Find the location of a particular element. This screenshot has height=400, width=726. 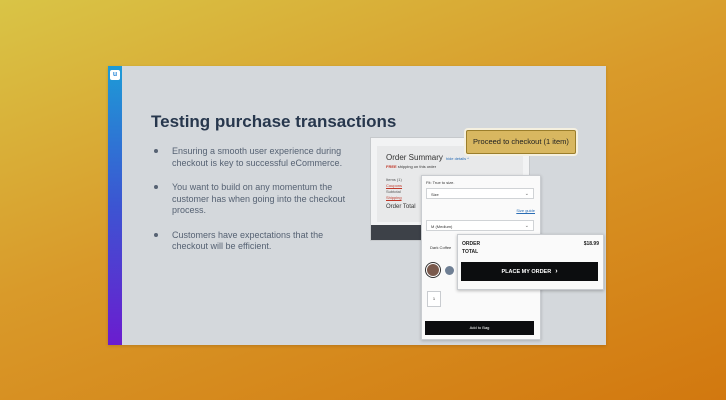

color-label: Dark Coffee is located at coordinates (441, 247).